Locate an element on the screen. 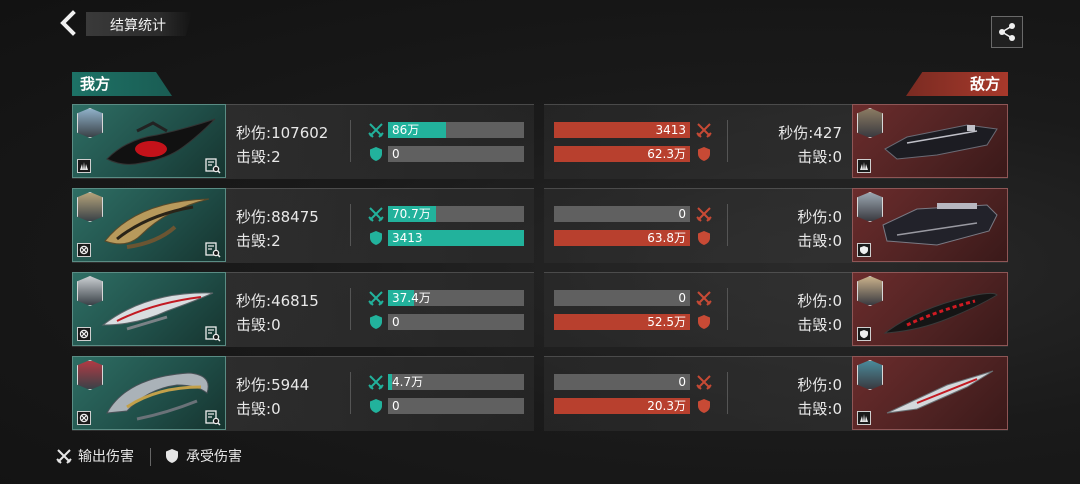 This screenshot has height=484, width=1080. enemy-team-banner: 敌方 is located at coordinates (957, 84).